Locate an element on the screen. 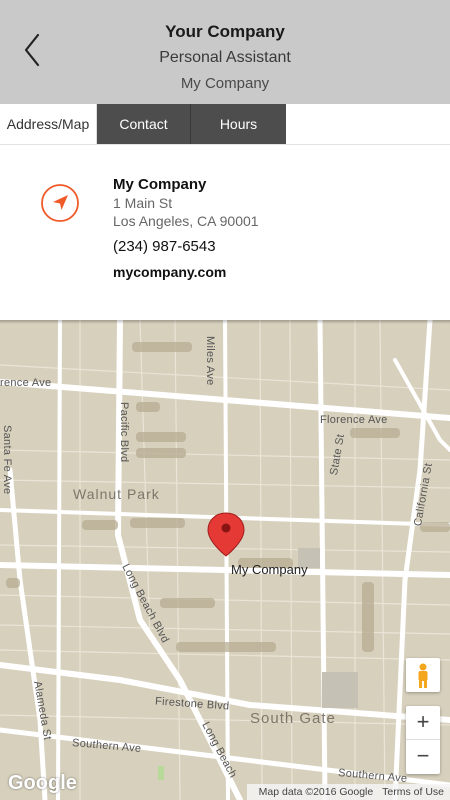 This screenshot has width=450, height=800. tab-hours: Hours is located at coordinates (238, 124).